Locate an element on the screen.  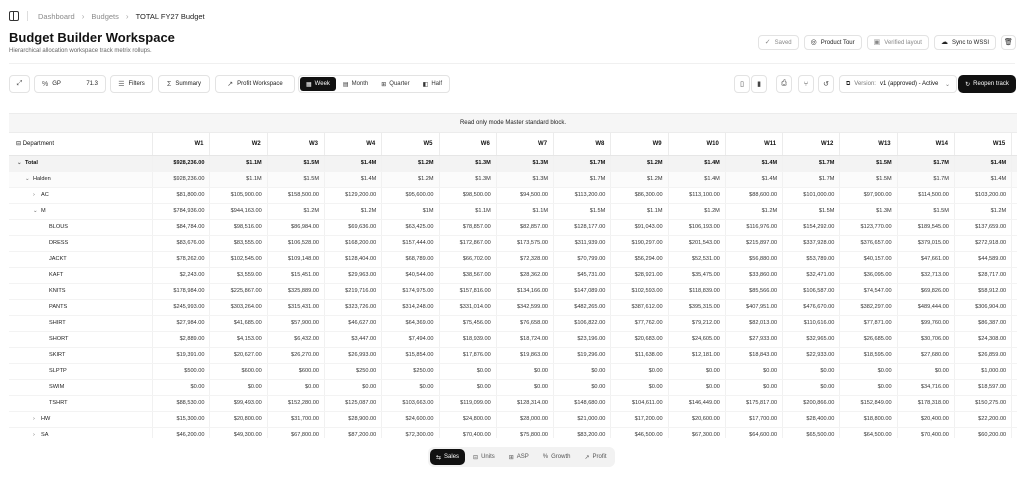
value-cell: $125,087.00 is located at coordinates (352, 403).